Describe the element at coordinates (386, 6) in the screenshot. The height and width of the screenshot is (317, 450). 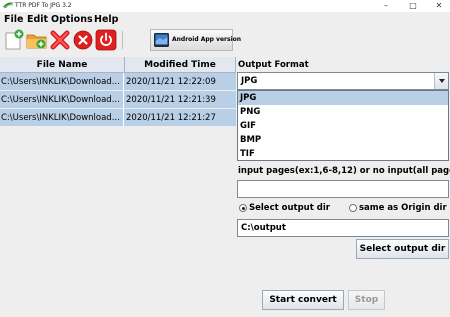
I see `minimize-button: –` at that location.